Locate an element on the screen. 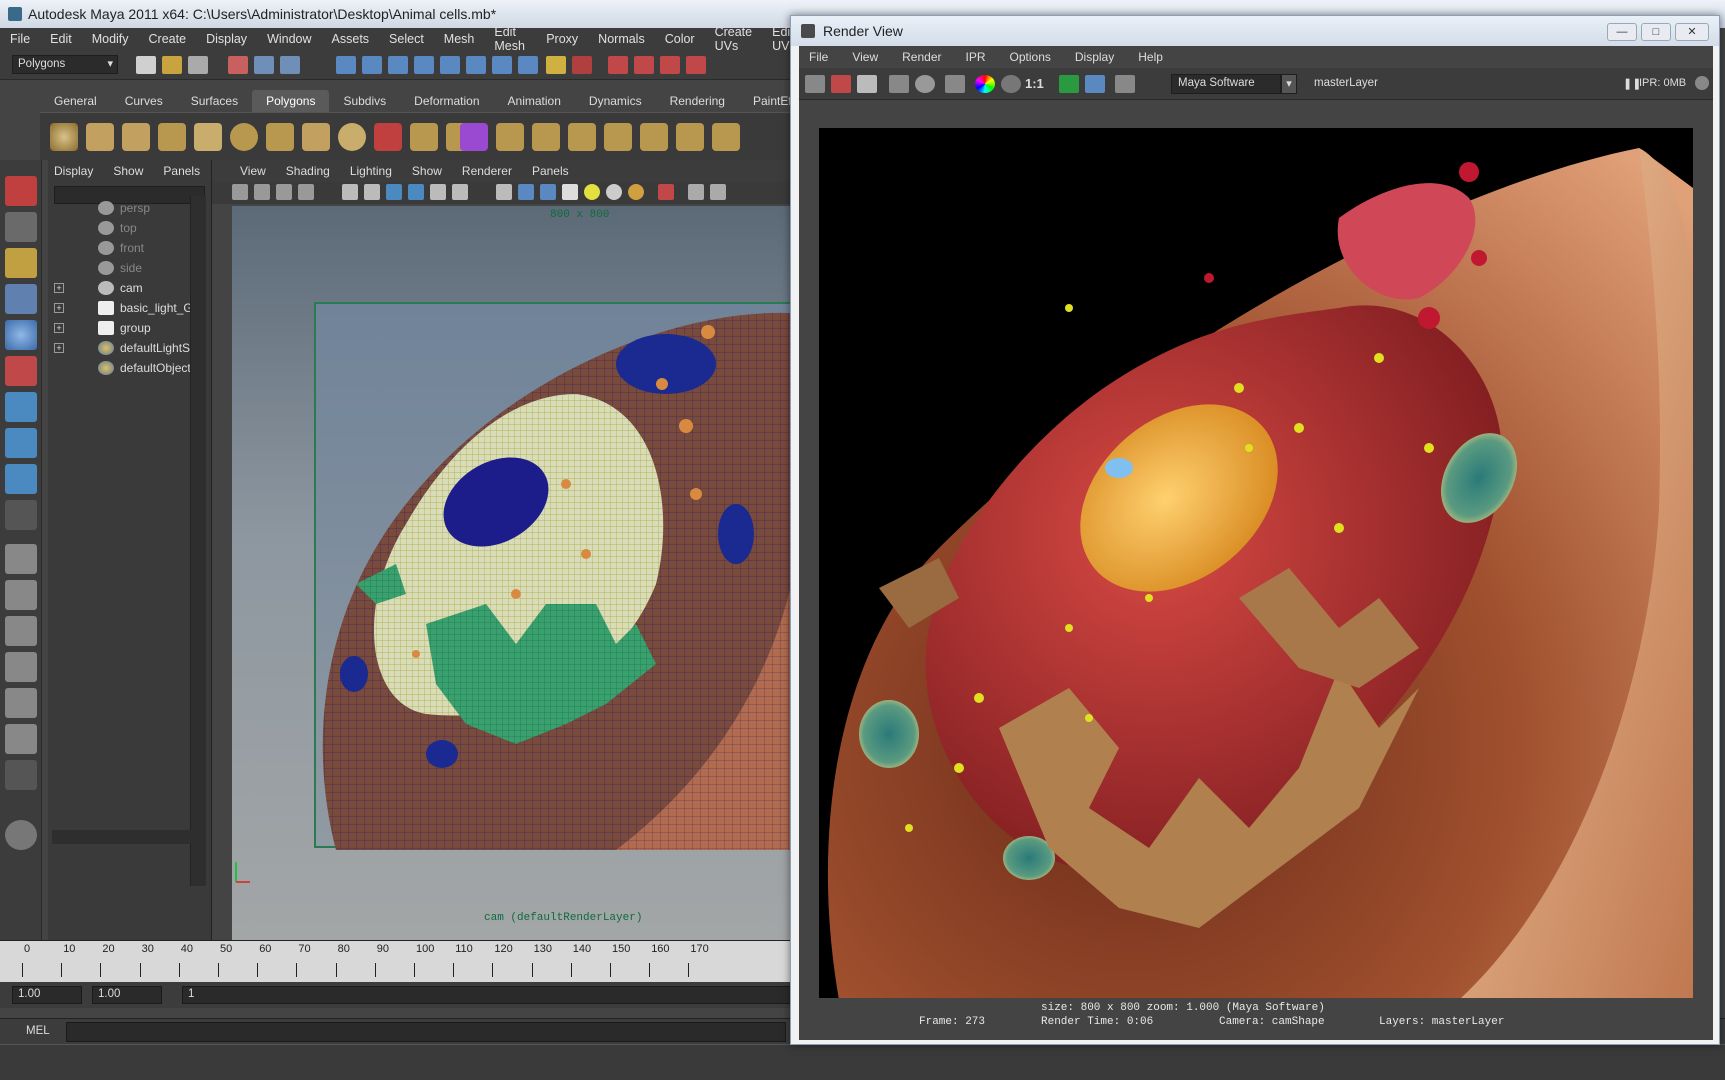  poly-cube-icon is located at coordinates (100, 137).